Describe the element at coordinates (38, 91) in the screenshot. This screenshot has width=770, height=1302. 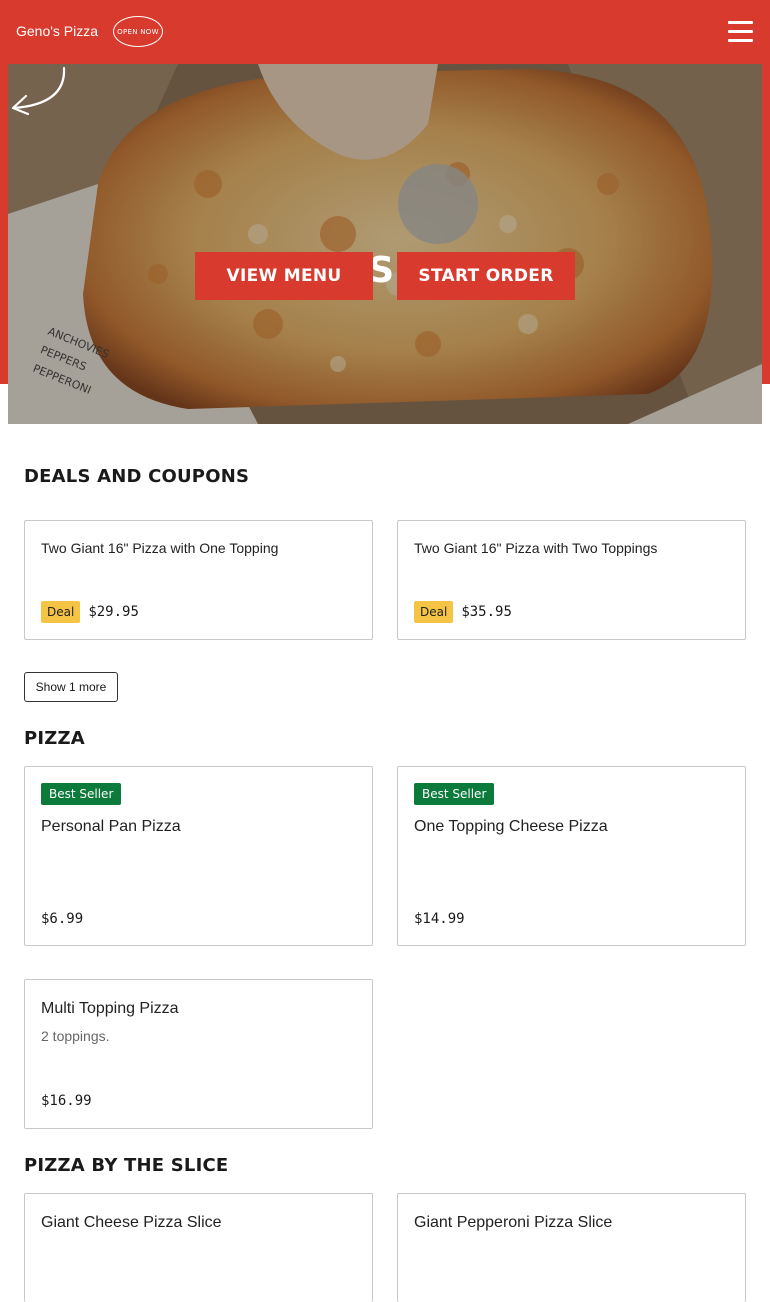
I see `curved-arrow-icon` at that location.